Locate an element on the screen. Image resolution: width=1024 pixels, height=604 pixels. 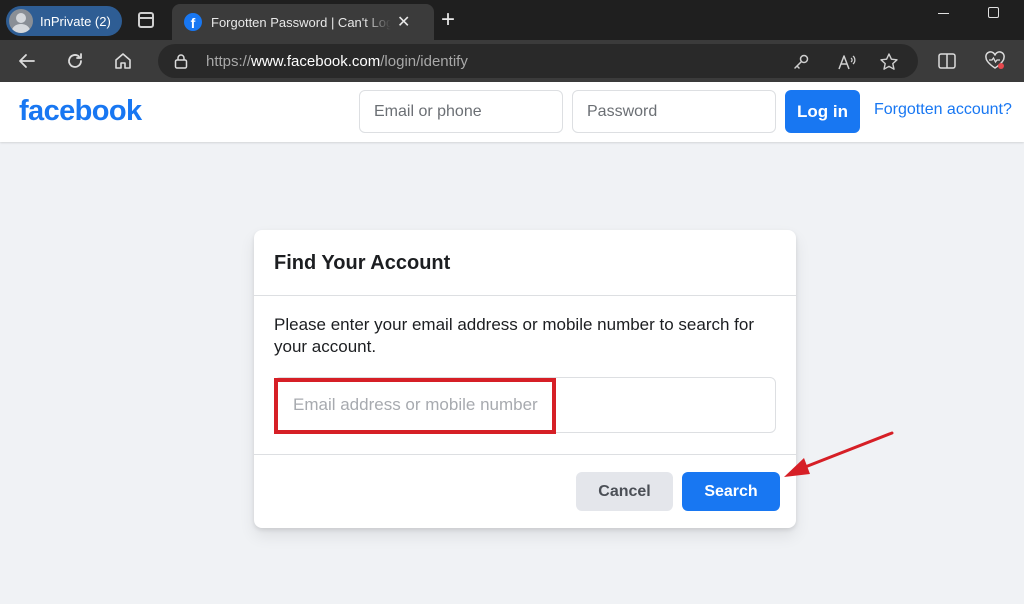
login-button: Log in is located at coordinates (822, 111).